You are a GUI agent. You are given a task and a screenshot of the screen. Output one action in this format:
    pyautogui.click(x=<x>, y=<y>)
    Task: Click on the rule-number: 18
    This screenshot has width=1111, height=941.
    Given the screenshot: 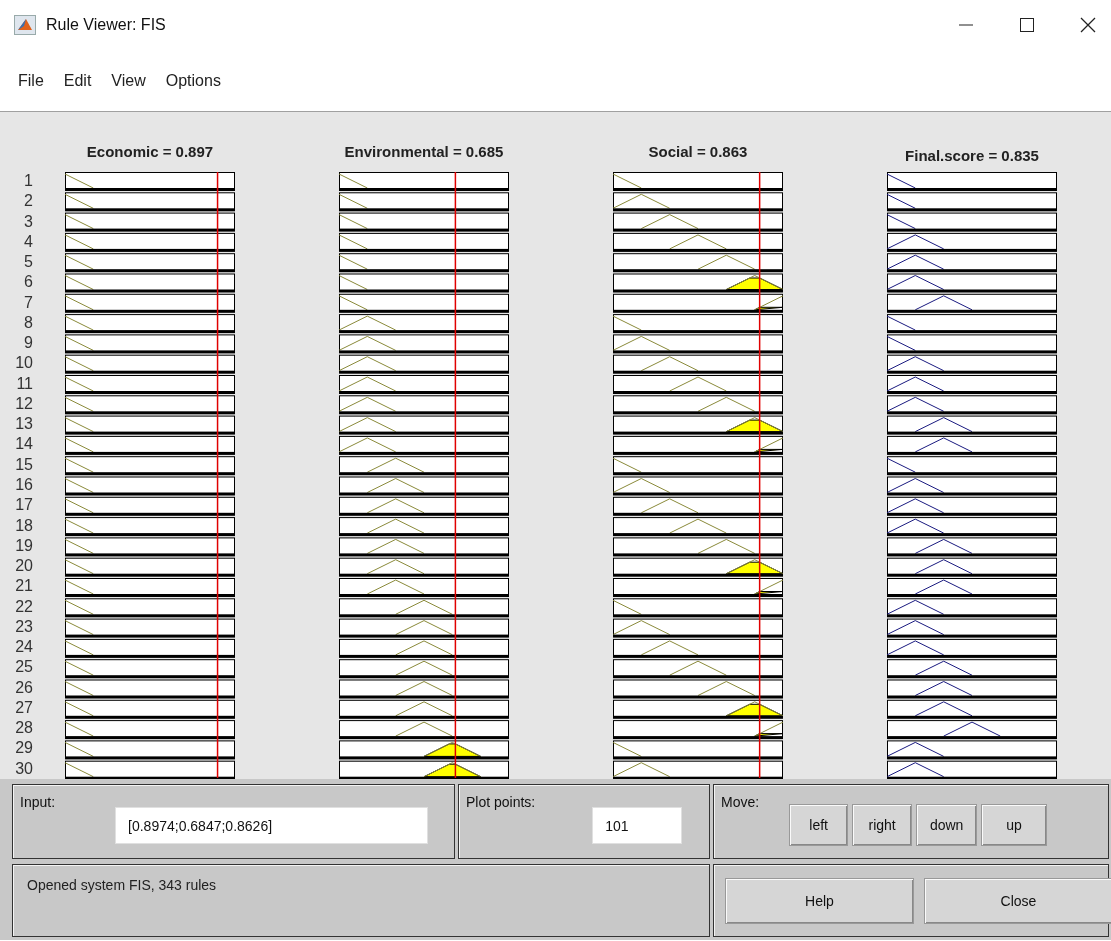 What is the action you would take?
    pyautogui.click(x=24, y=526)
    